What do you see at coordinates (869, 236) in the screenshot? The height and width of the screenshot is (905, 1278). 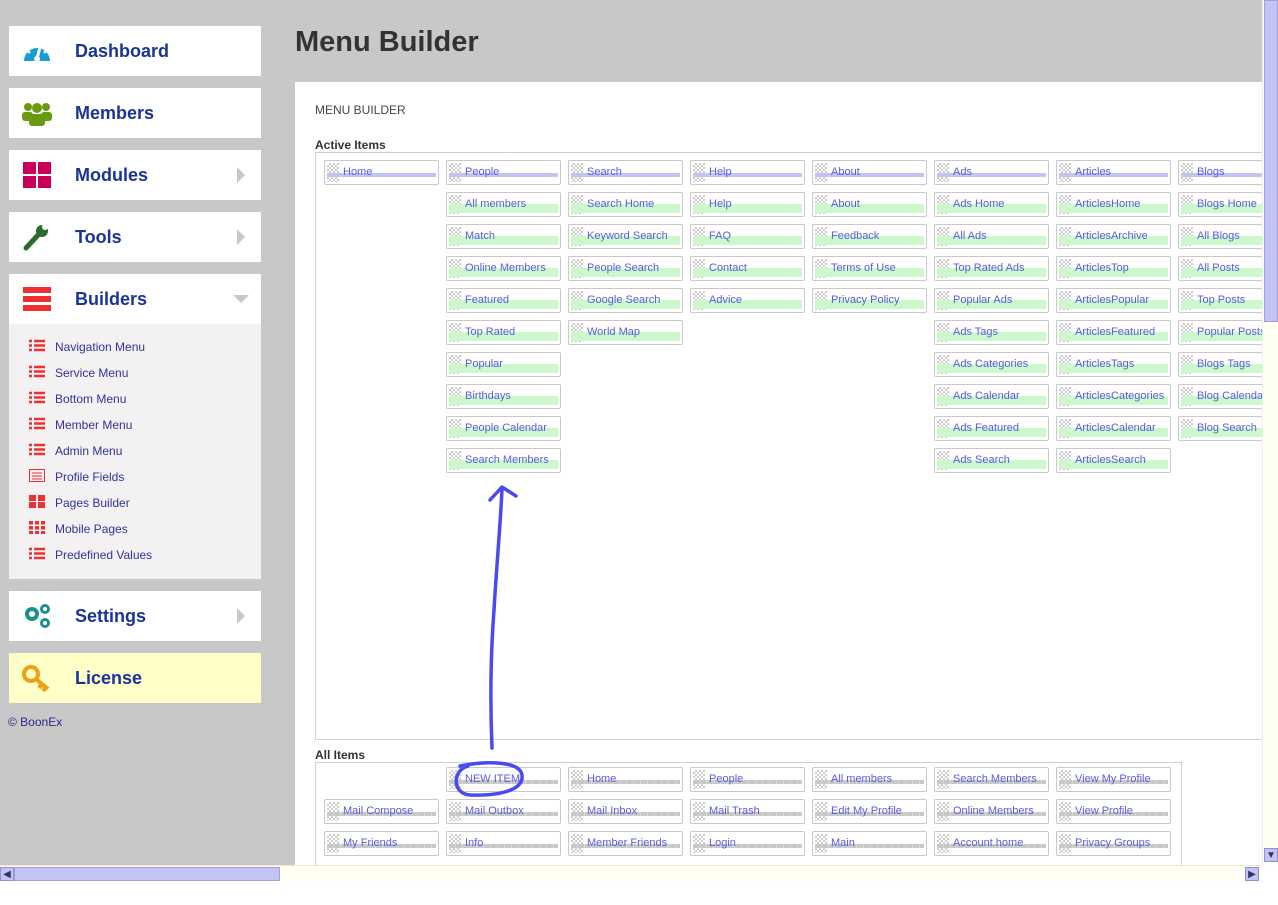 I see `menu-item: Feedback` at bounding box center [869, 236].